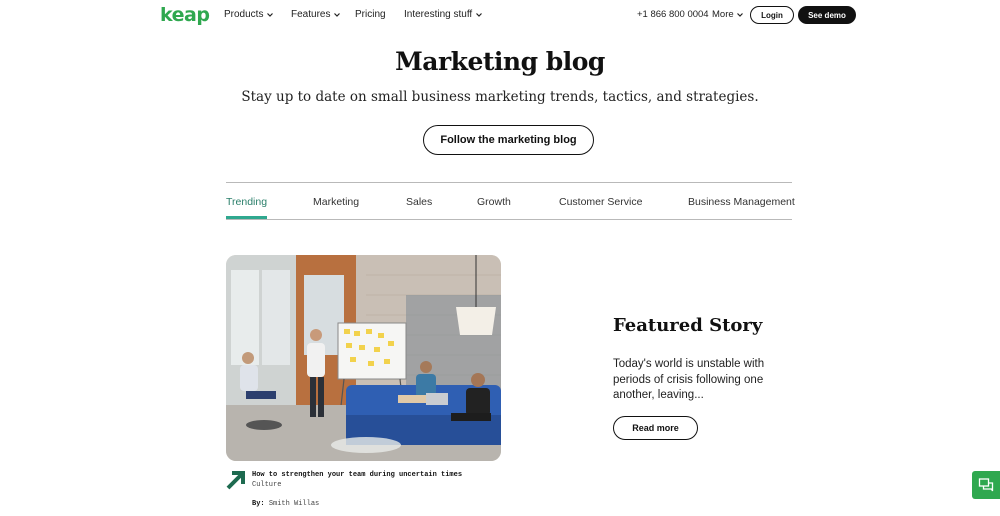 The image size is (1000, 516). I want to click on tab-sales: Sales, so click(419, 202).